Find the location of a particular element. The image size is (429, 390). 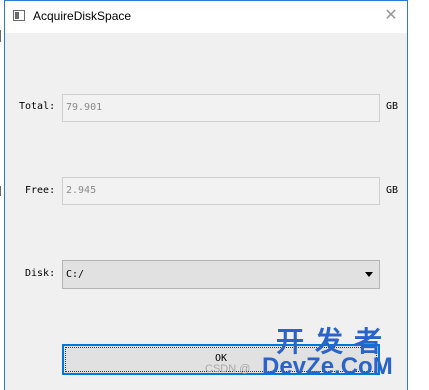

window-icon is located at coordinates (19, 15).